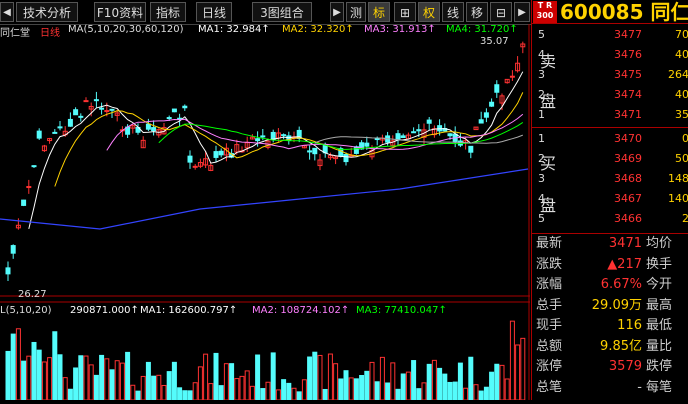 Image resolution: width=688 pixels, height=404 pixels. I want to click on stock-title: 600085 同仁堂, so click(624, 12).